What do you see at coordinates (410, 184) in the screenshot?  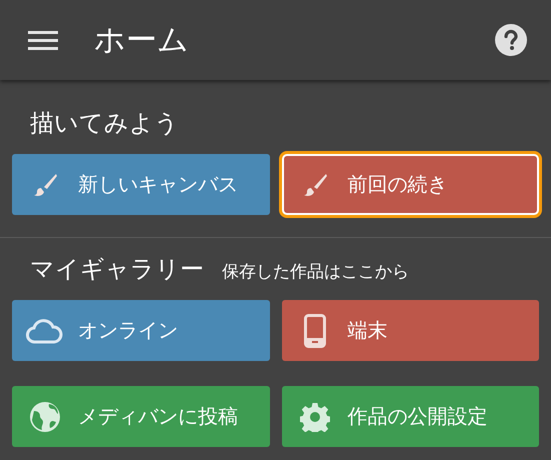 I see `action-button: 前回の続き` at bounding box center [410, 184].